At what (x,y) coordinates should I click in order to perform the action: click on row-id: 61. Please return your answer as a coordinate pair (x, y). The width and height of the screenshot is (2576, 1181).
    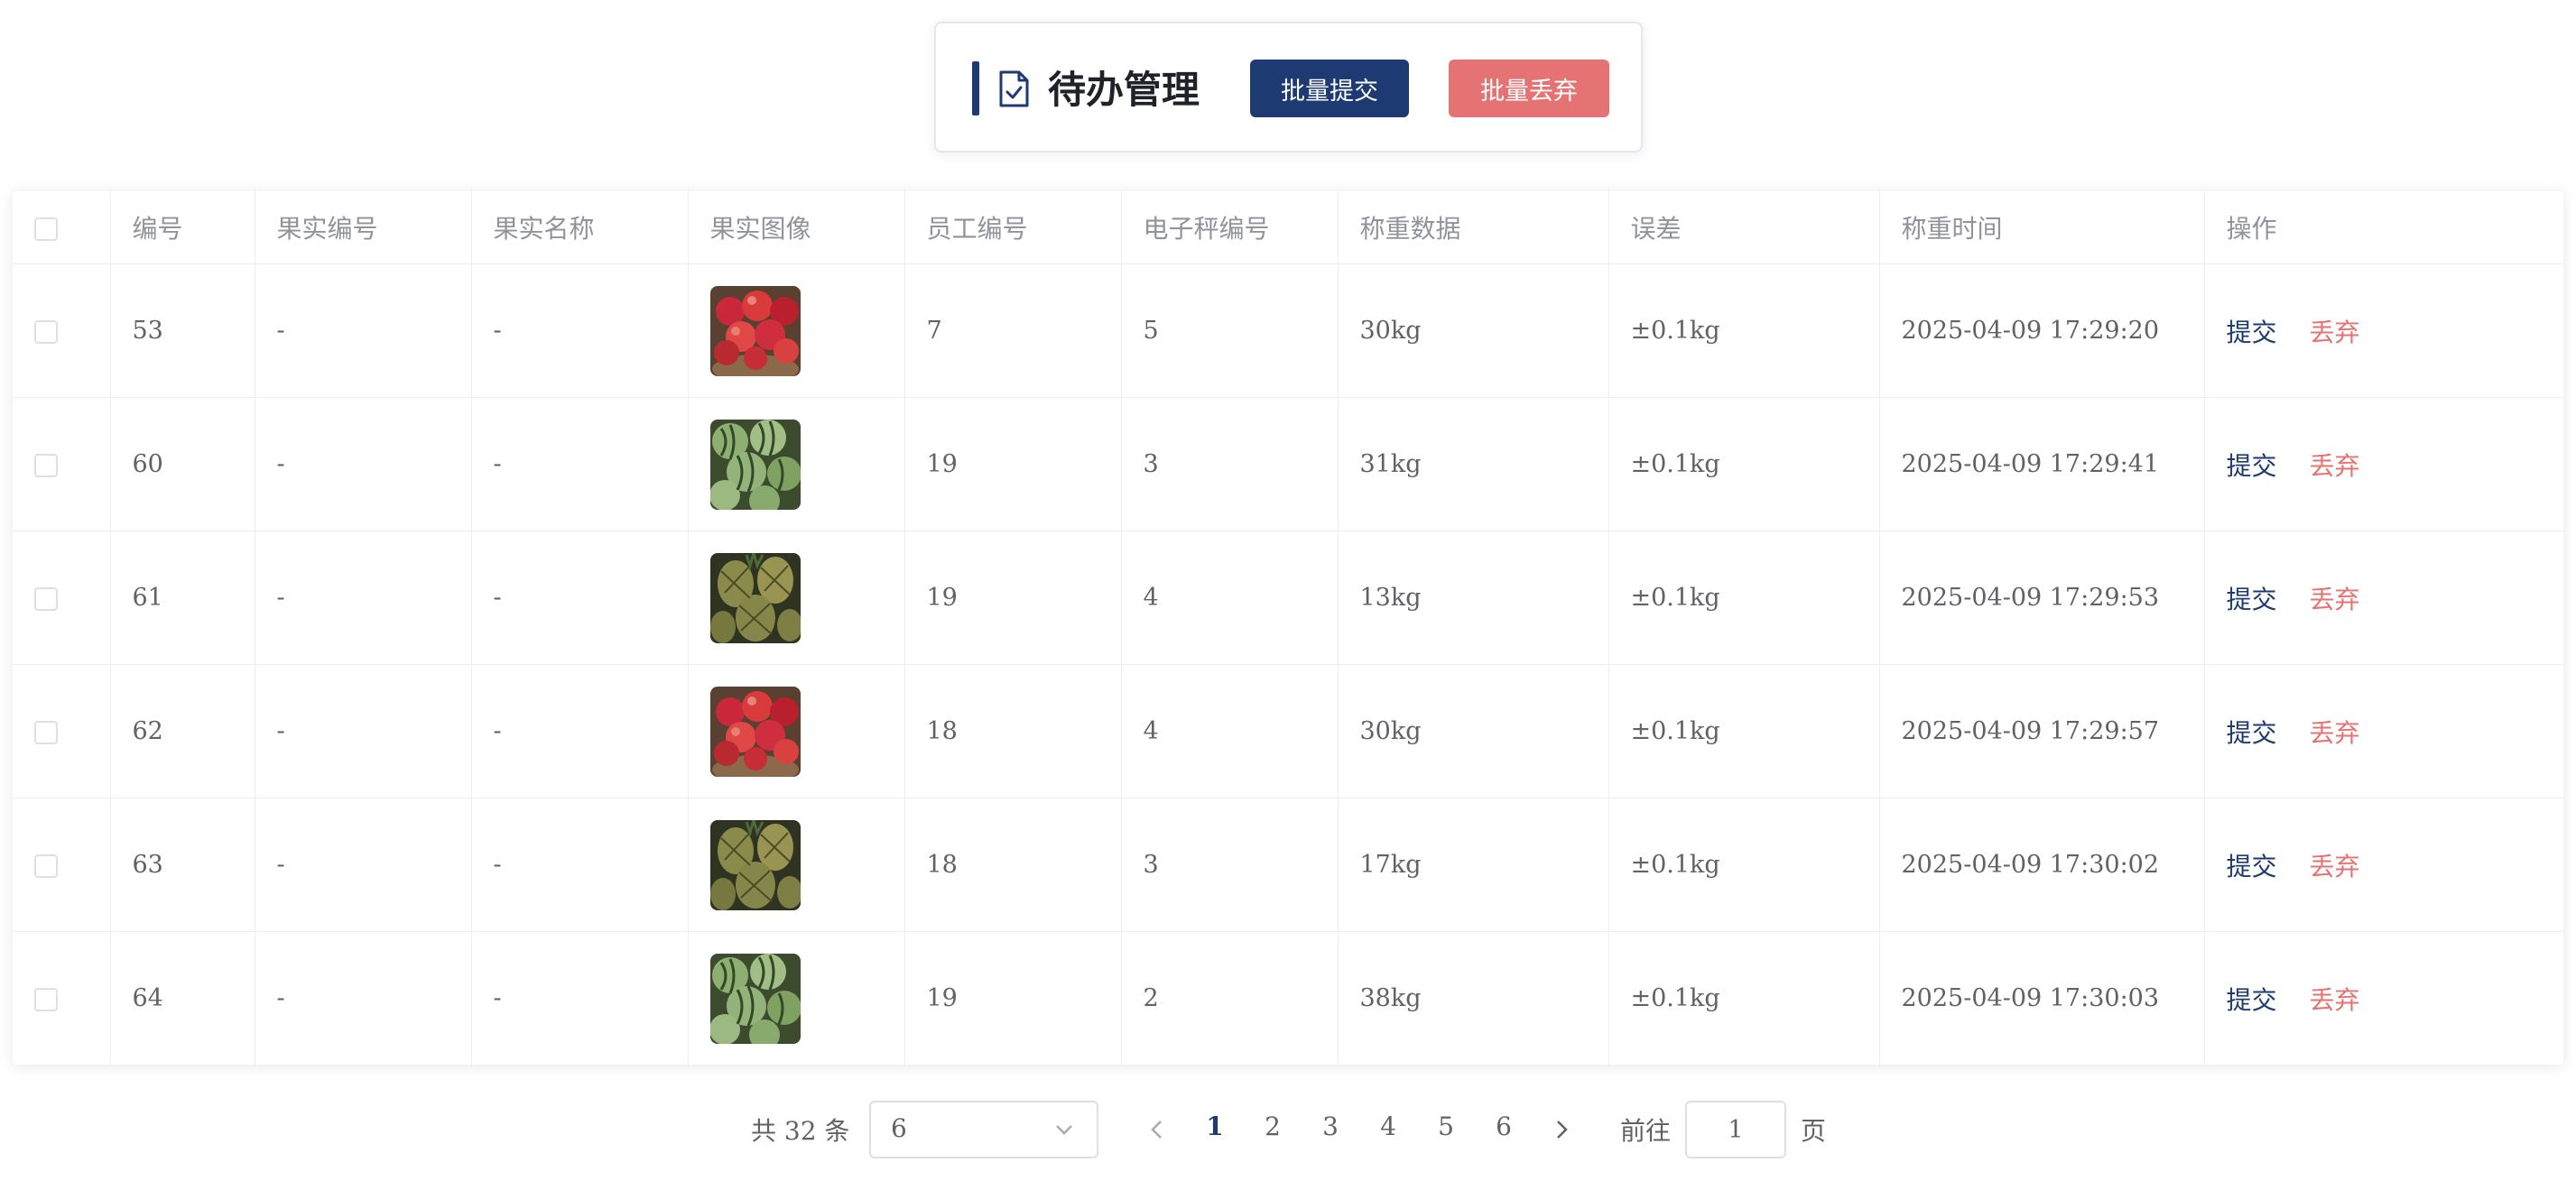
    Looking at the image, I should click on (182, 598).